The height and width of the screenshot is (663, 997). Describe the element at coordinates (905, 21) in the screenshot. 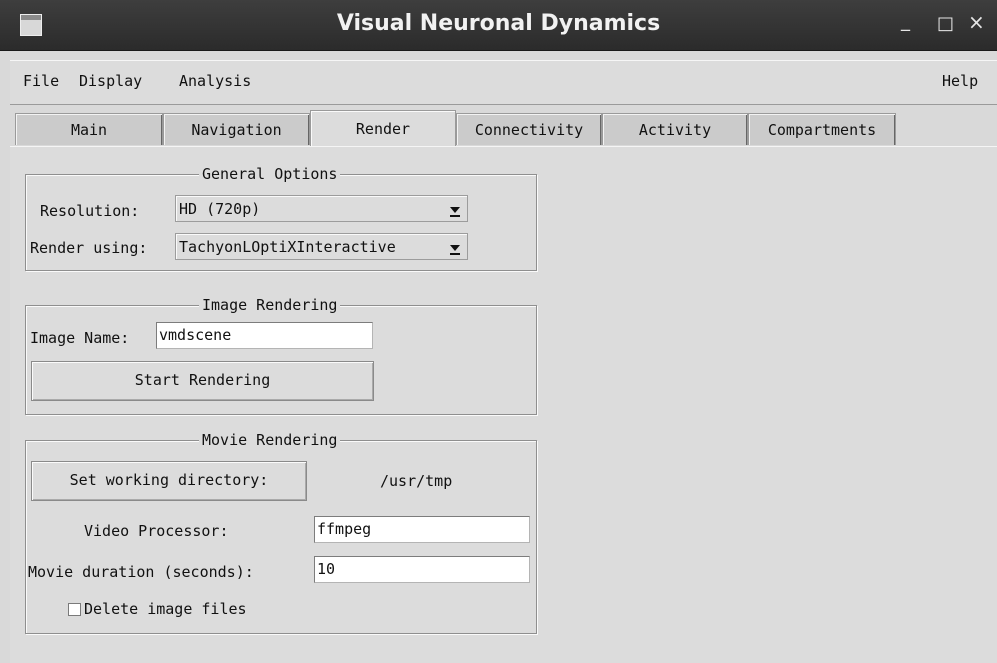

I see `minimize-icon: _` at that location.